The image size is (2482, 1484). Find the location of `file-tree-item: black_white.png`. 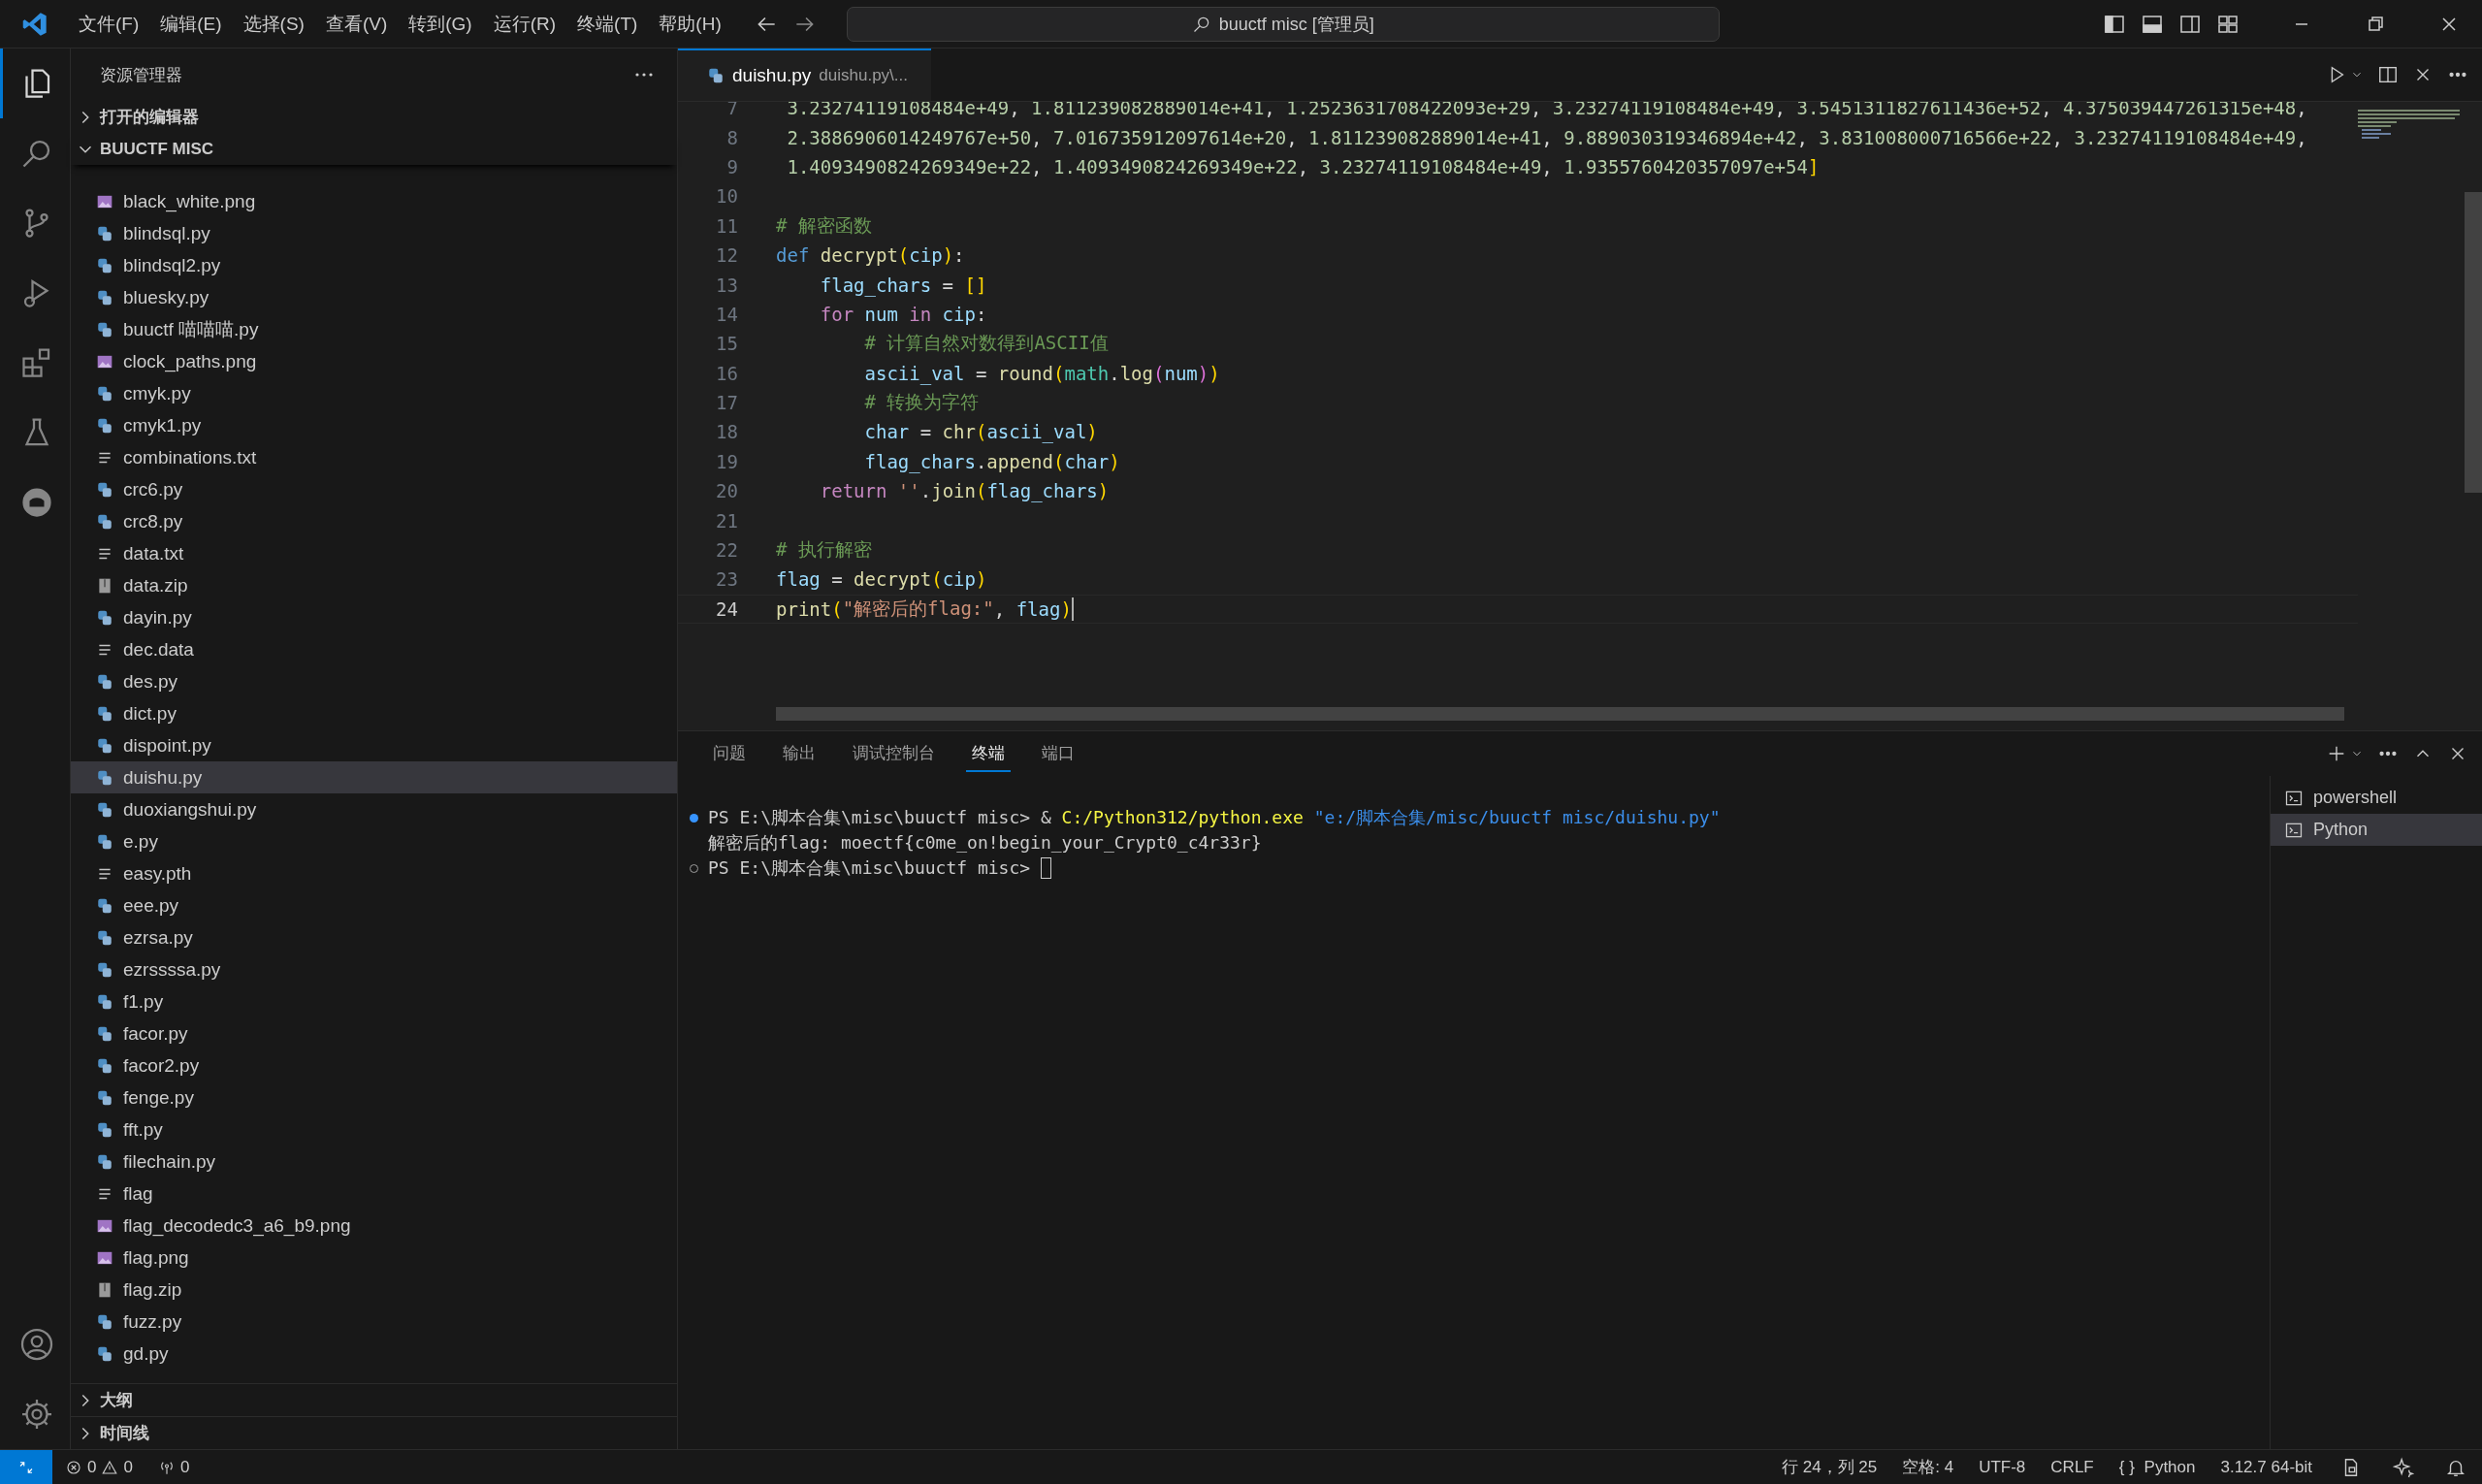

file-tree-item: black_white.png is located at coordinates (374, 201).